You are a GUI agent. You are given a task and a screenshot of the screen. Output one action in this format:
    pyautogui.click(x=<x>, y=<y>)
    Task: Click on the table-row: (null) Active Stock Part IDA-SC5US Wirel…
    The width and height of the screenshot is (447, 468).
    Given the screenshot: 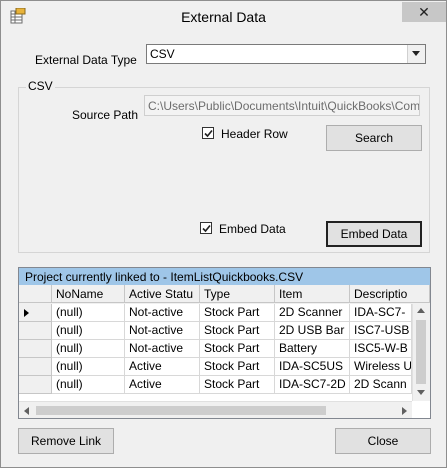 What is the action you would take?
    pyautogui.click(x=224, y=367)
    